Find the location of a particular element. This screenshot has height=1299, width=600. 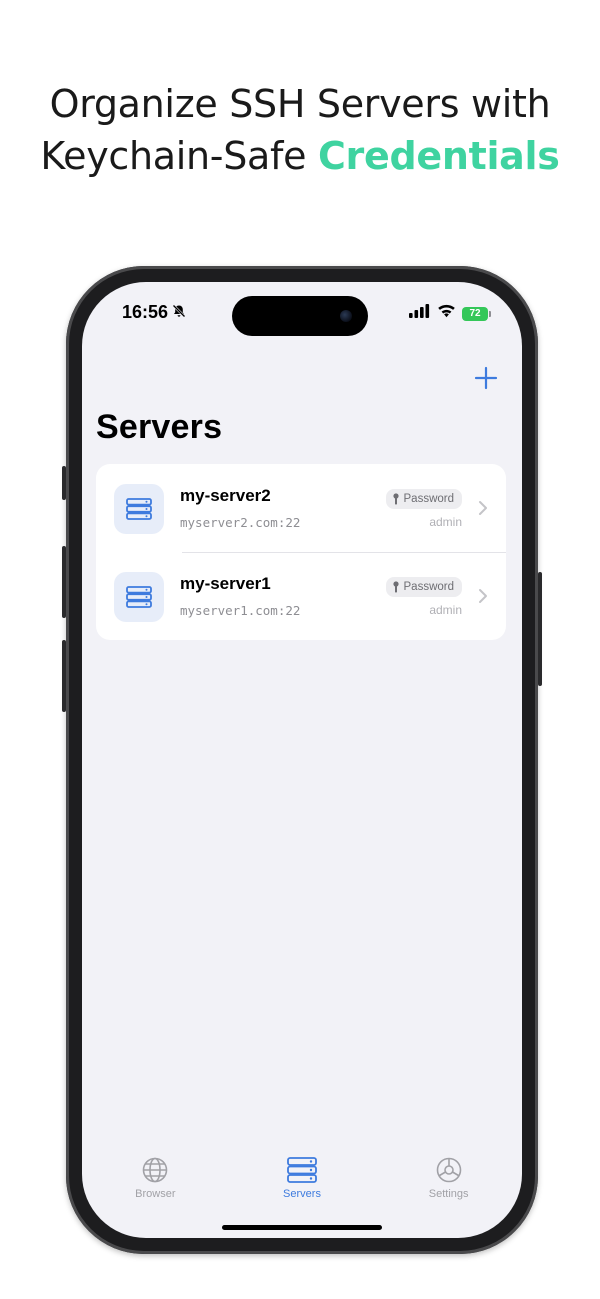

tab-browser: Browser is located at coordinates (155, 1186).